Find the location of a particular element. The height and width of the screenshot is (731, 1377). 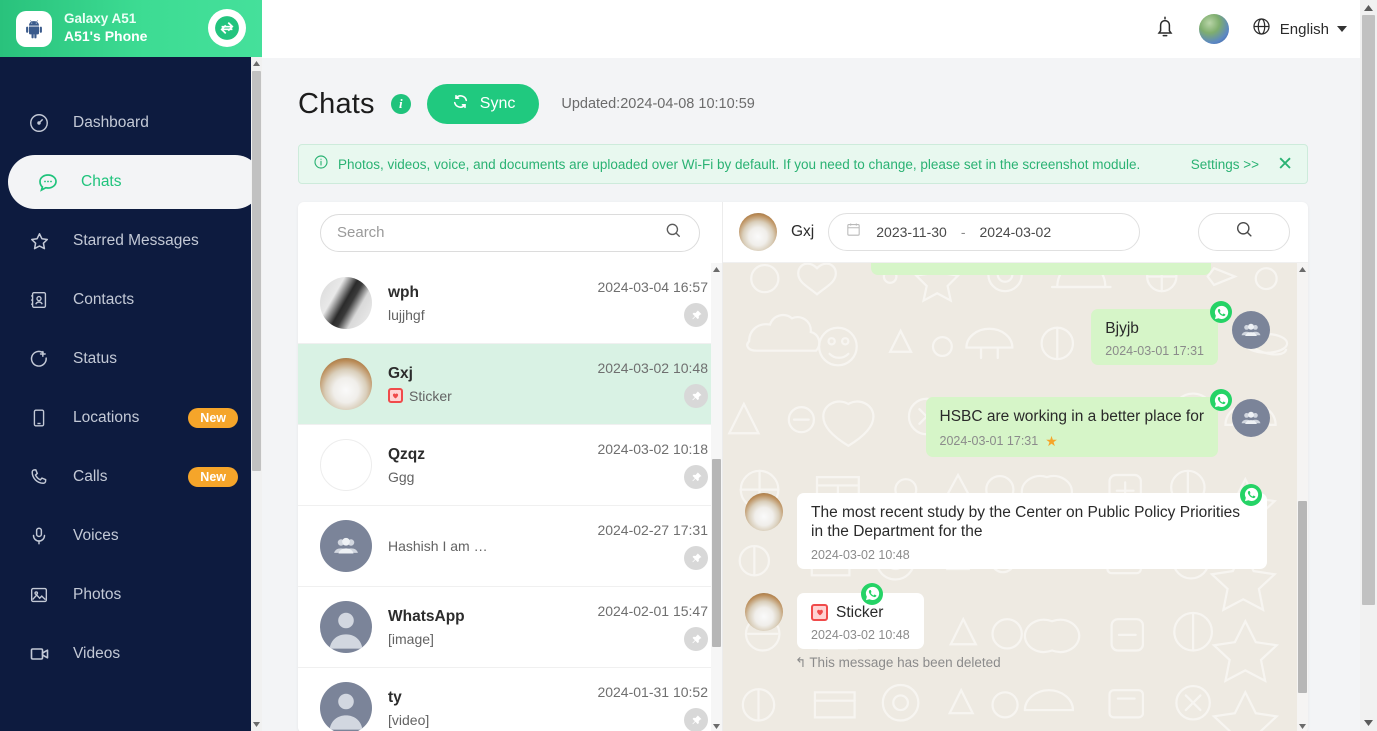

search-input is located at coordinates (500, 232).